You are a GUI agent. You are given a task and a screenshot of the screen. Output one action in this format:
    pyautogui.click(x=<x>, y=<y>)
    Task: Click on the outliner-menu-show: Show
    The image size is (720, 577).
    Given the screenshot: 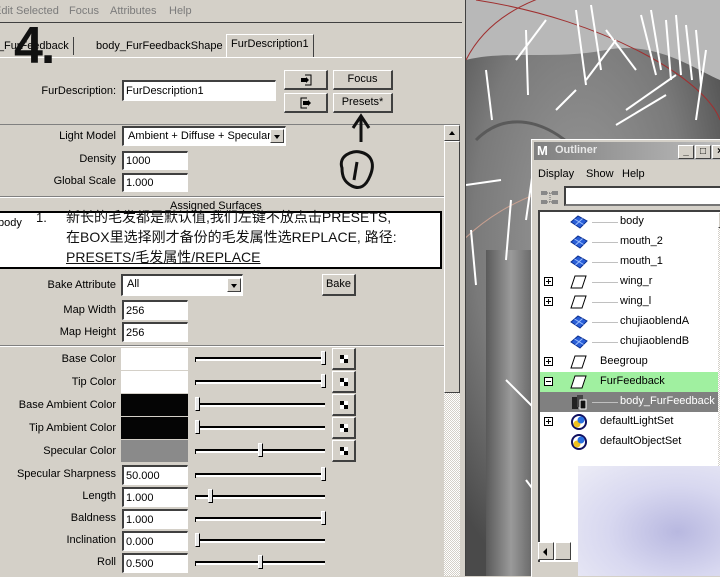 What is the action you would take?
    pyautogui.click(x=600, y=174)
    